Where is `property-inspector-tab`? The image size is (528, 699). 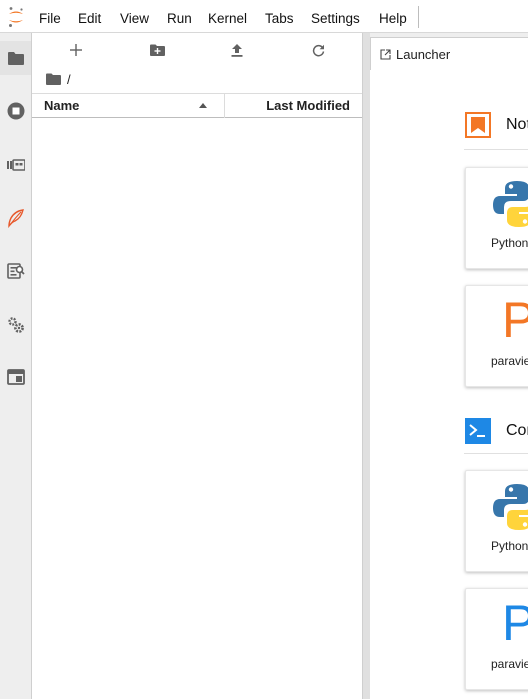 property-inspector-tab is located at coordinates (15, 271).